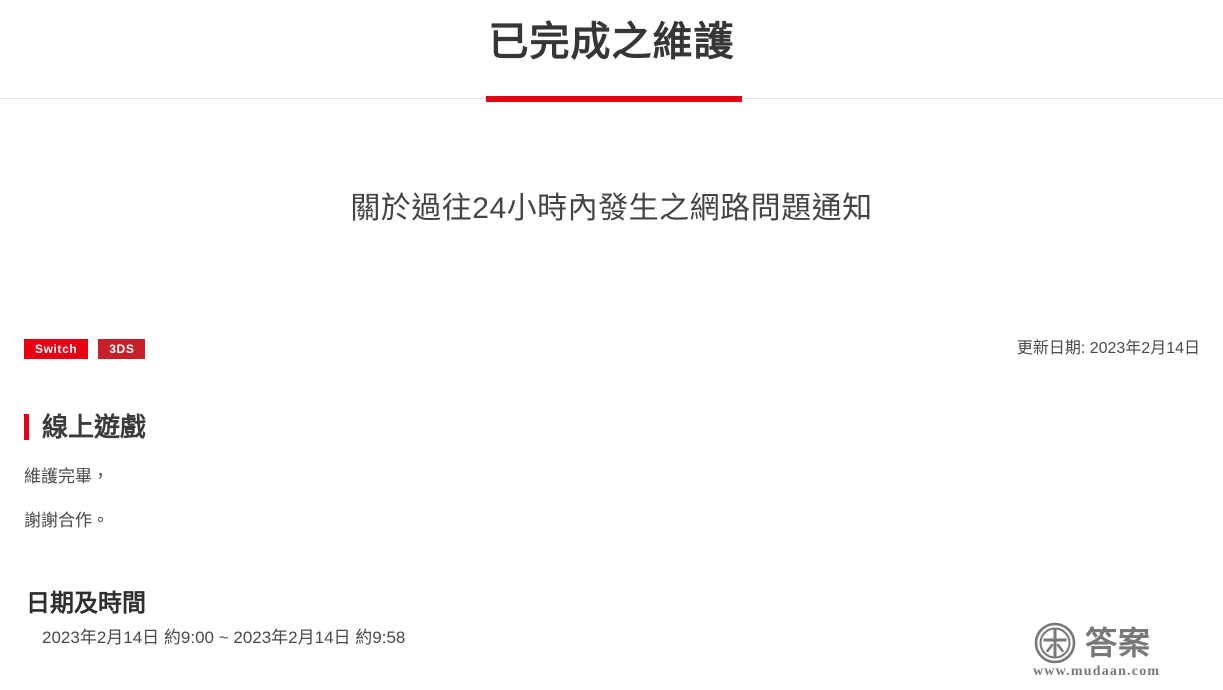  Describe the element at coordinates (122, 349) in the screenshot. I see `tag-3ds: 3DS` at that location.